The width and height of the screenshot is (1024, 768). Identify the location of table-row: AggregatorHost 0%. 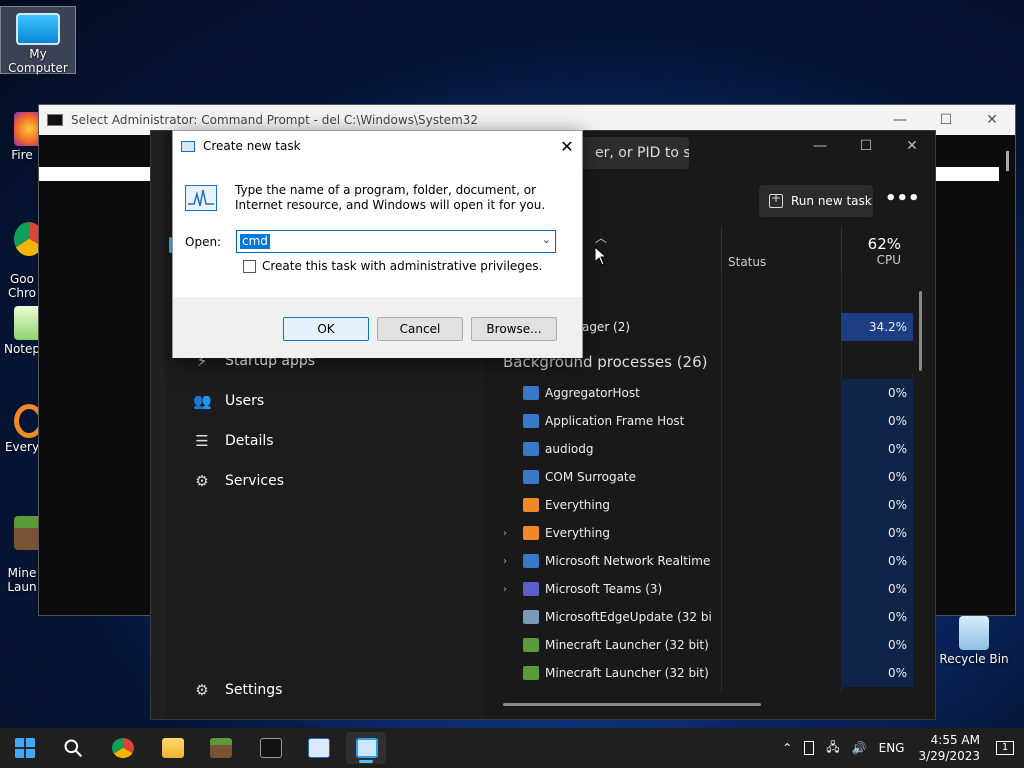
(708, 393).